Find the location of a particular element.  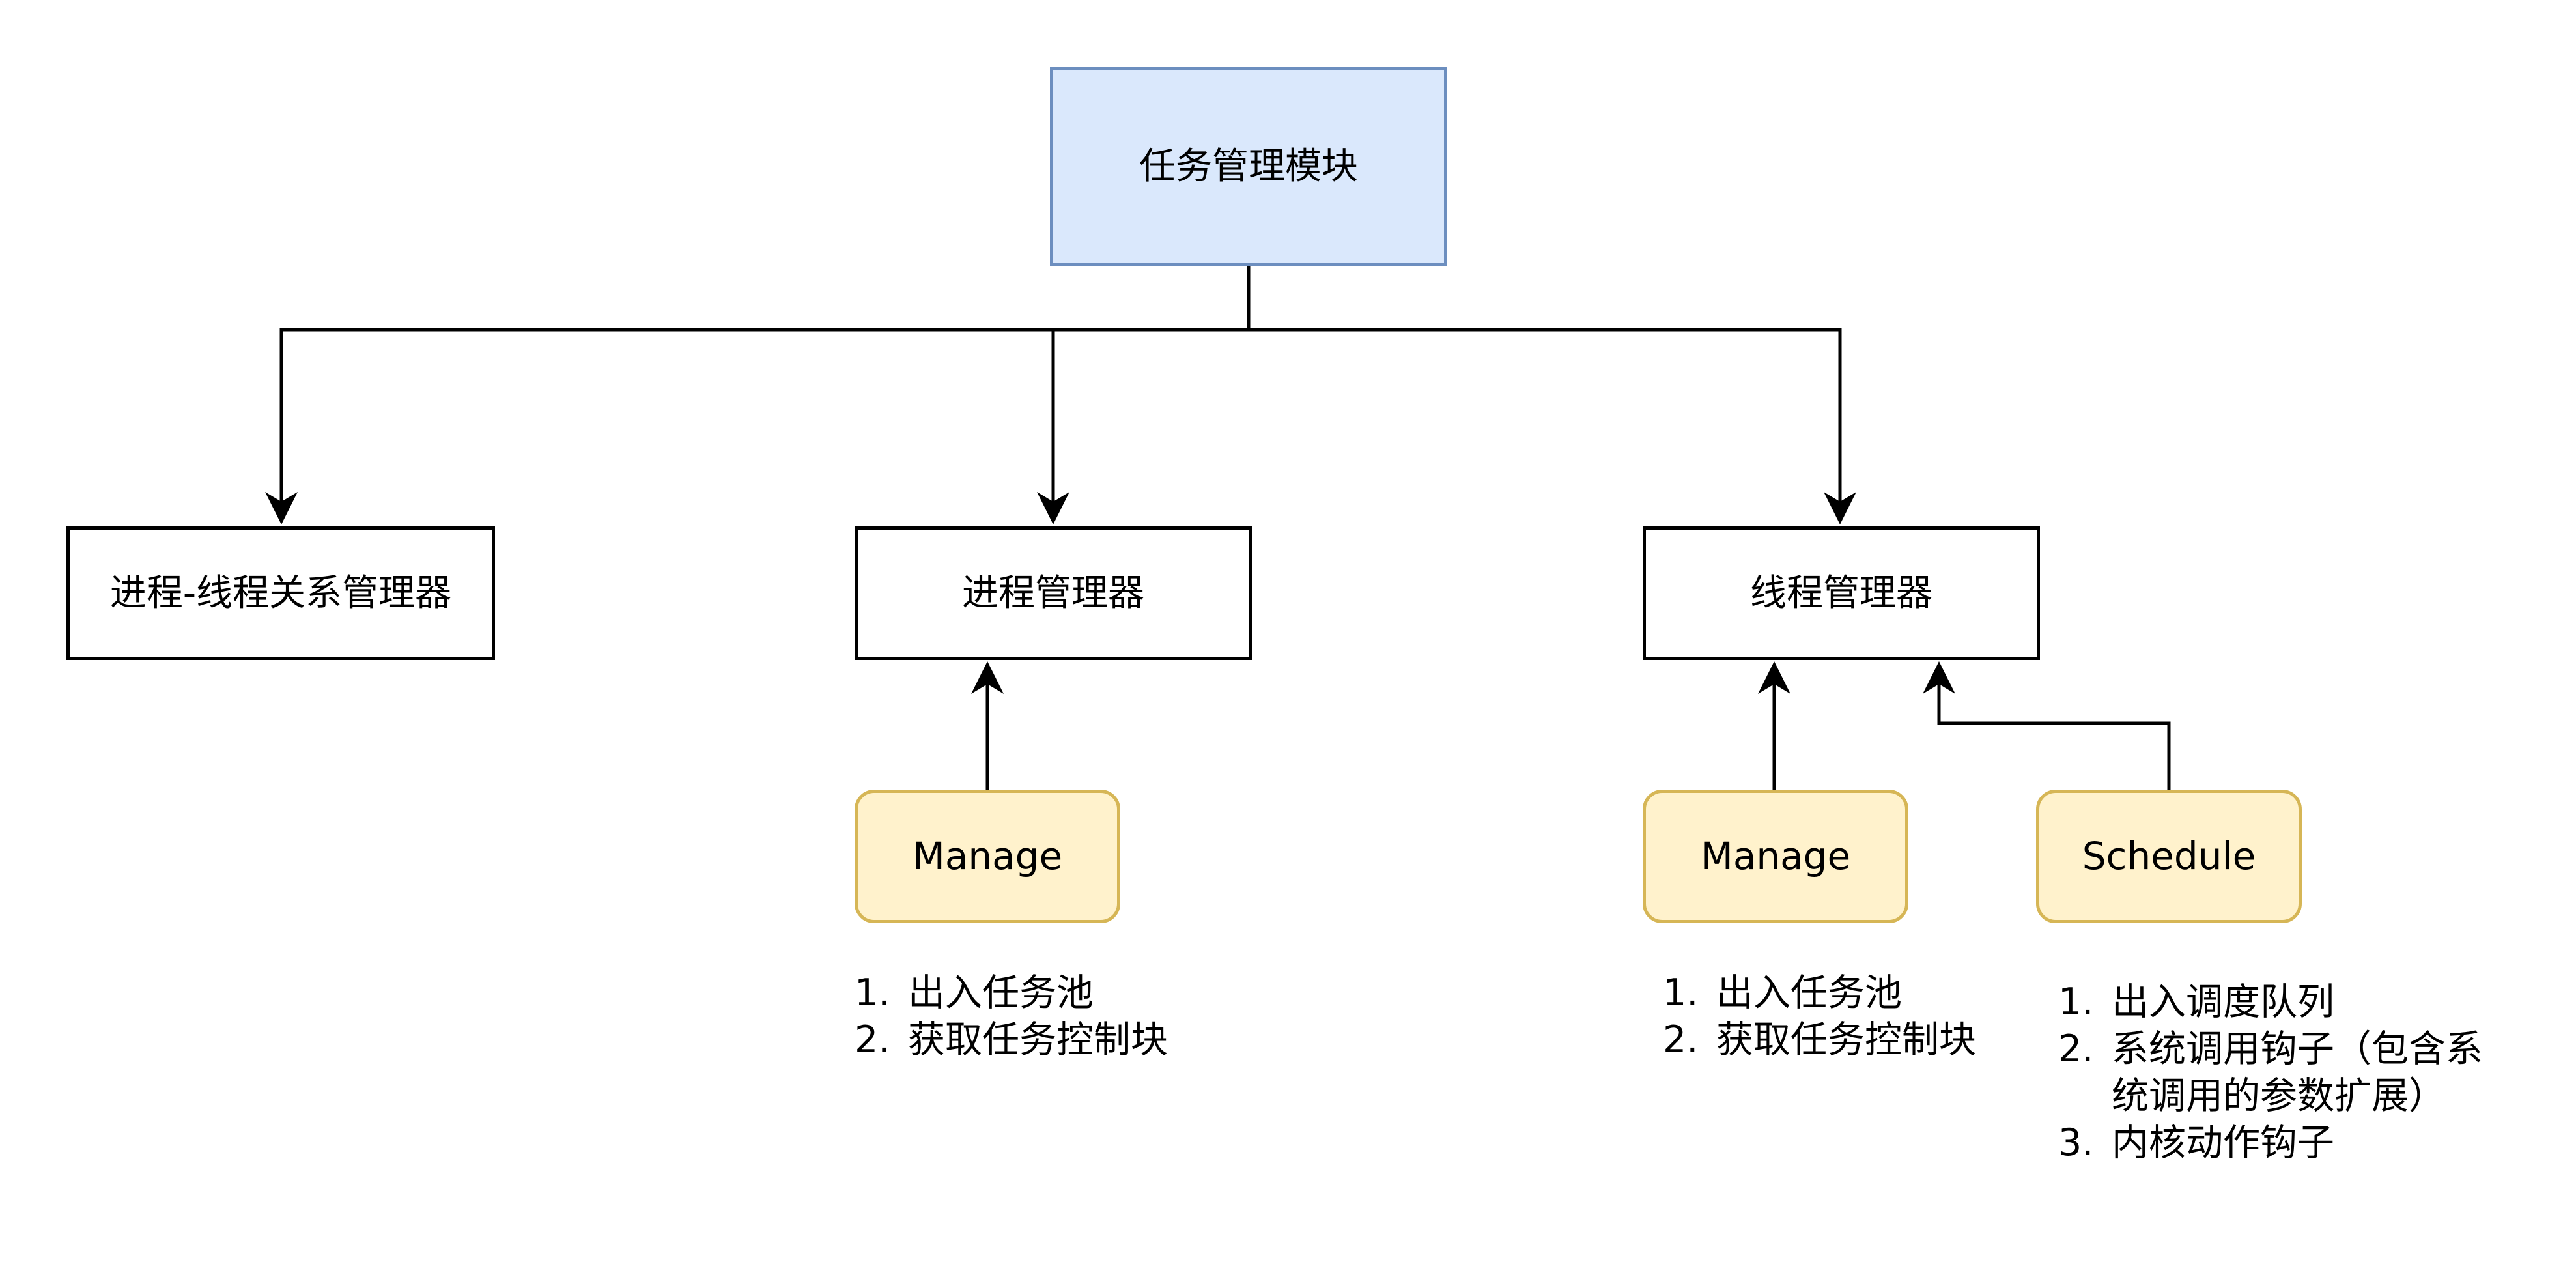

process-manage-notes: 1. 出入任务池 2. 获取任务控制块 is located at coordinates (1011, 1016).